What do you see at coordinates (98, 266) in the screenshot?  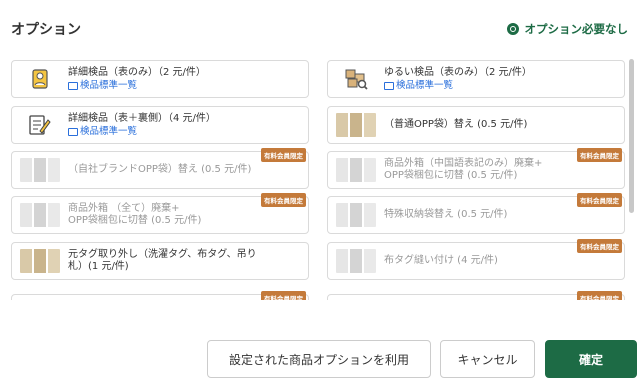 I see `option-label-line2: 札）(1 元/件)` at bounding box center [98, 266].